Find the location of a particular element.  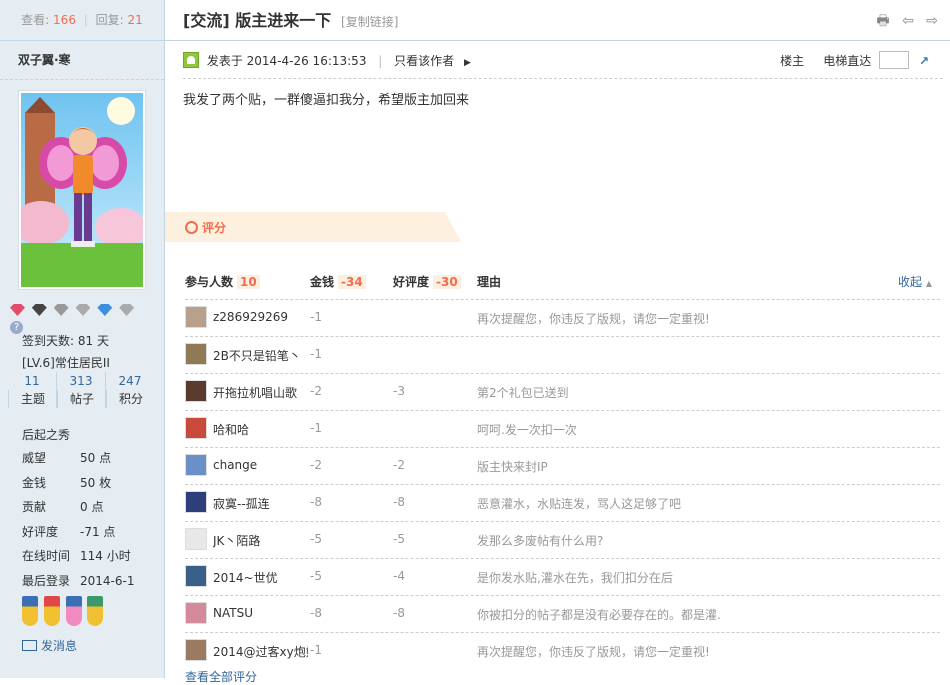

rating-header: 参与人数 10 金钱 -34 好评度 -30 理由 收起 ▲ is located at coordinates (562, 282).